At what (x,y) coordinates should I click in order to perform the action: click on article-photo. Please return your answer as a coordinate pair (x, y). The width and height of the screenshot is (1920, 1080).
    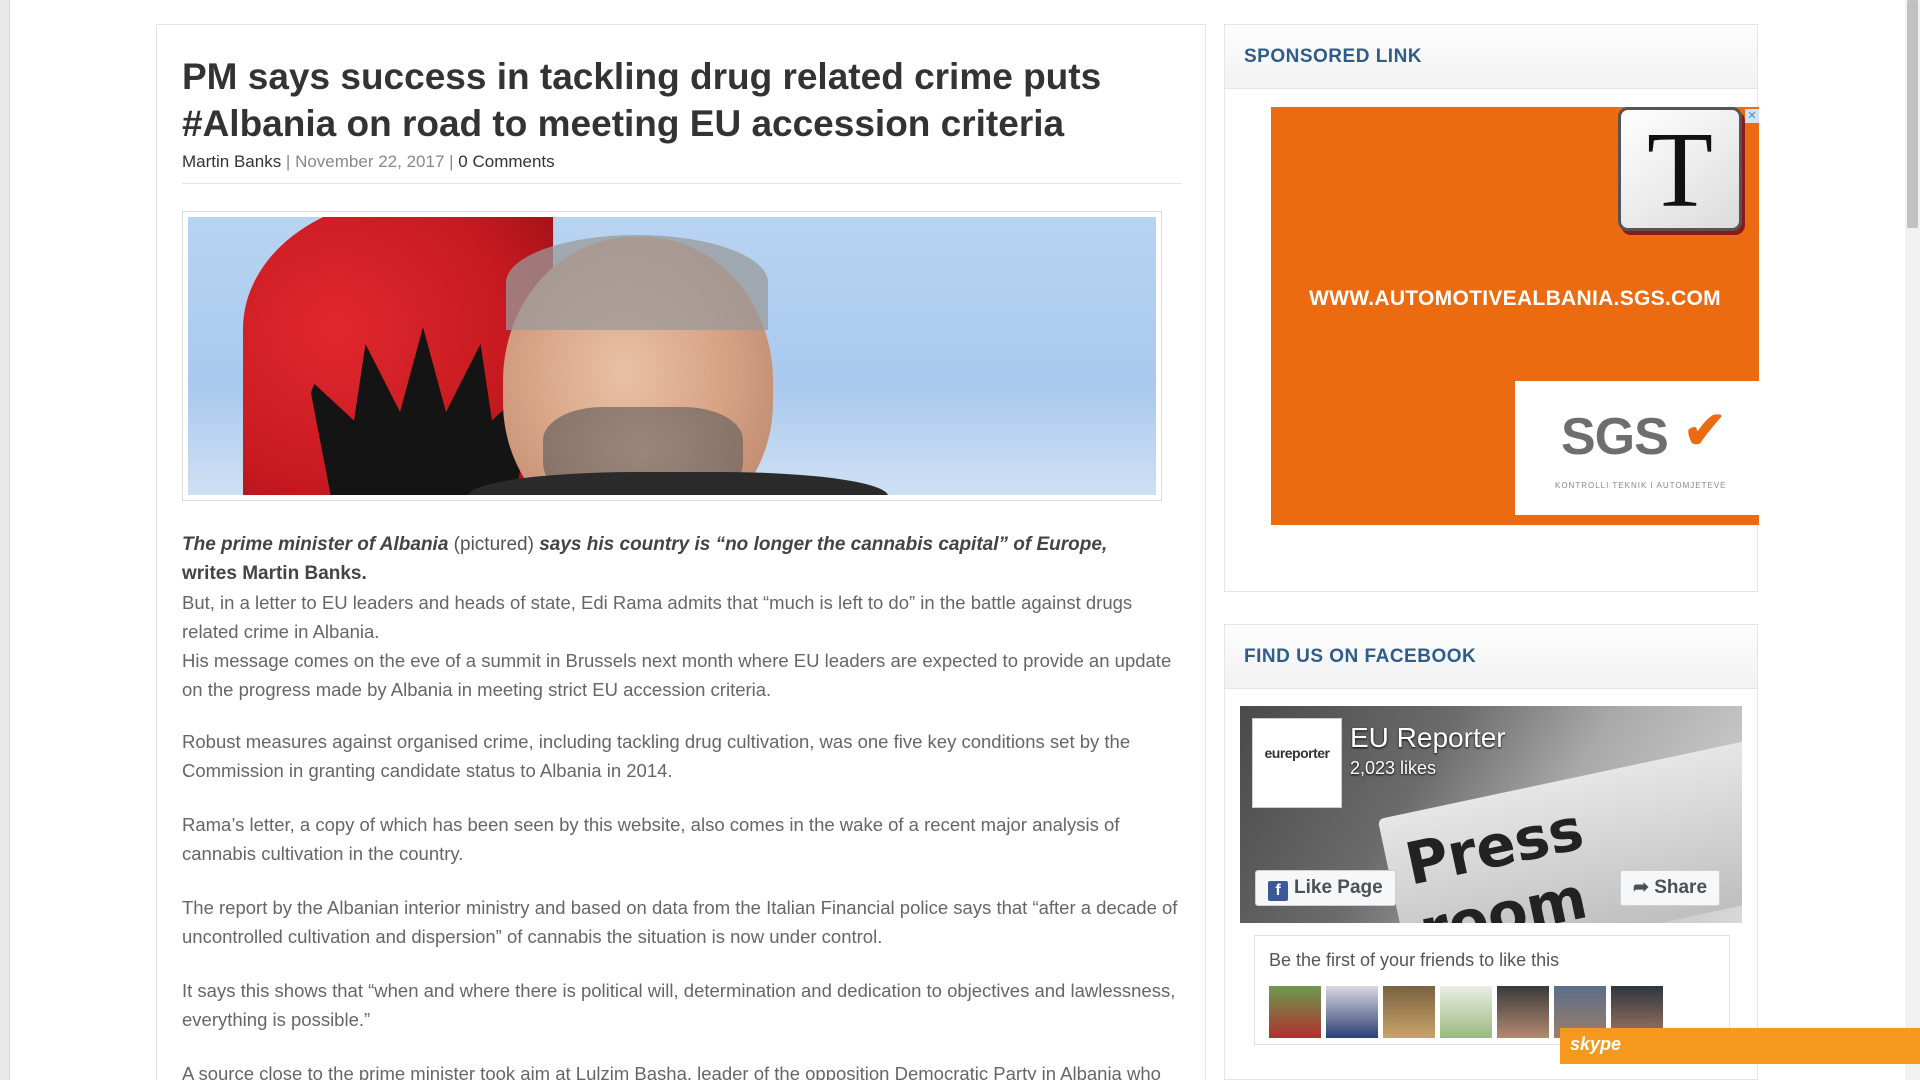
    Looking at the image, I should click on (672, 356).